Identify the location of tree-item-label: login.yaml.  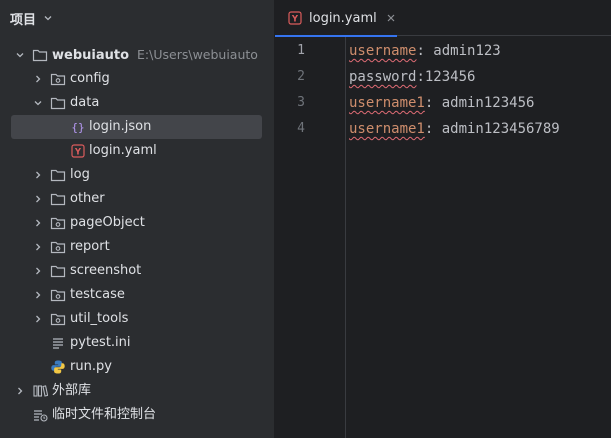
(123, 150).